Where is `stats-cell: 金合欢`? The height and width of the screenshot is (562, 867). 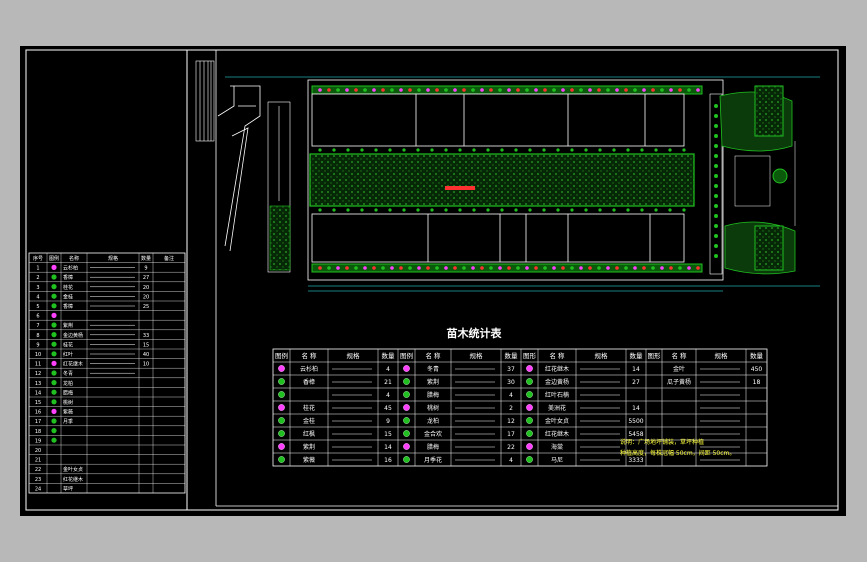 stats-cell: 金合欢 is located at coordinates (433, 434).